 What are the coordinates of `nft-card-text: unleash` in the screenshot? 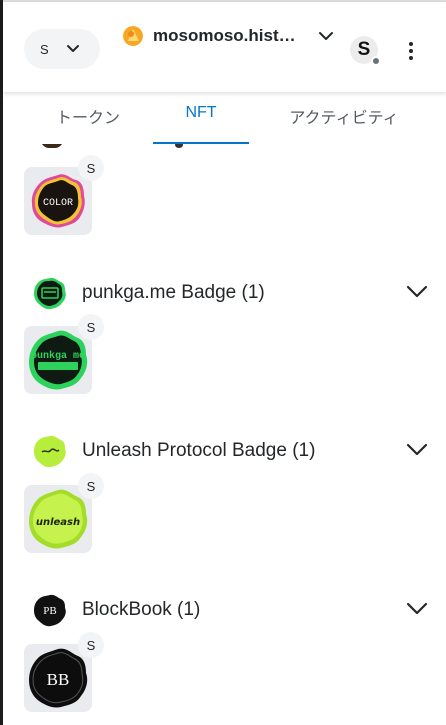 It's located at (58, 522).